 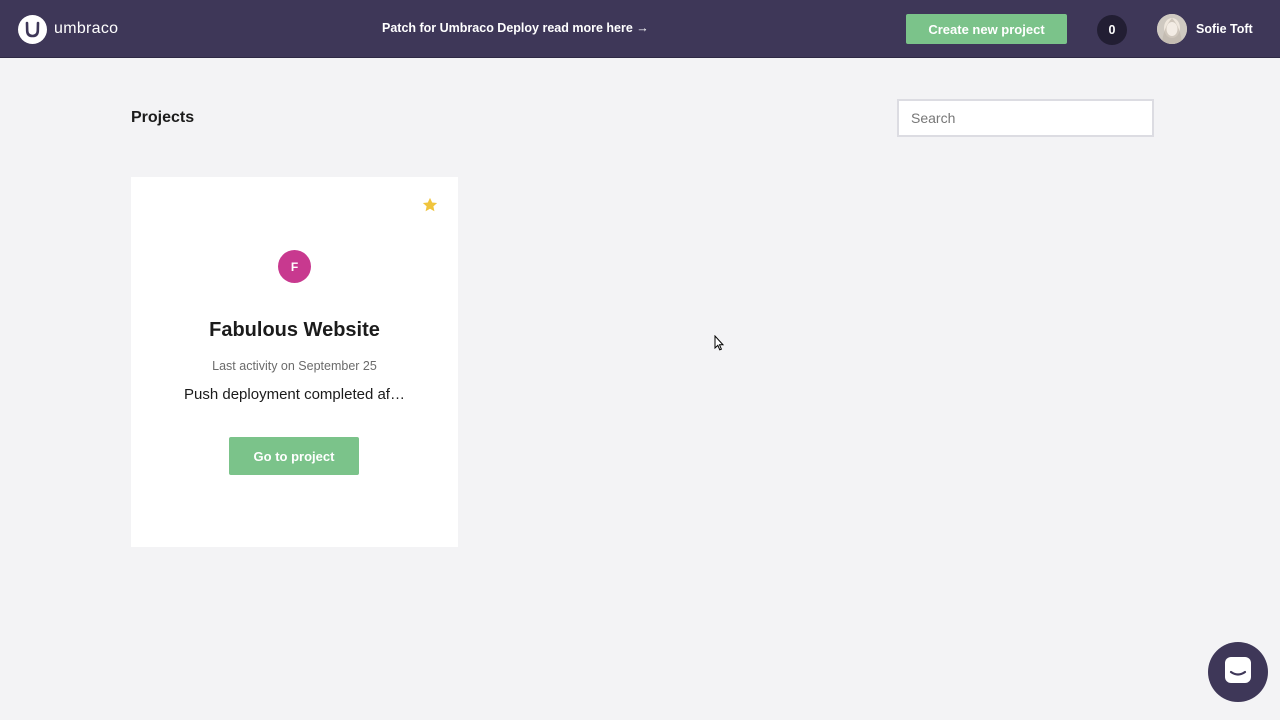 What do you see at coordinates (294, 456) in the screenshot?
I see `go-to-project-button: Go to project` at bounding box center [294, 456].